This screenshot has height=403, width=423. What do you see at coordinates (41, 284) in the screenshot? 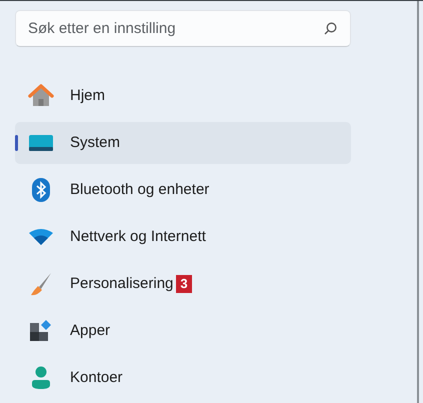
I see `paintbrush-icon` at bounding box center [41, 284].